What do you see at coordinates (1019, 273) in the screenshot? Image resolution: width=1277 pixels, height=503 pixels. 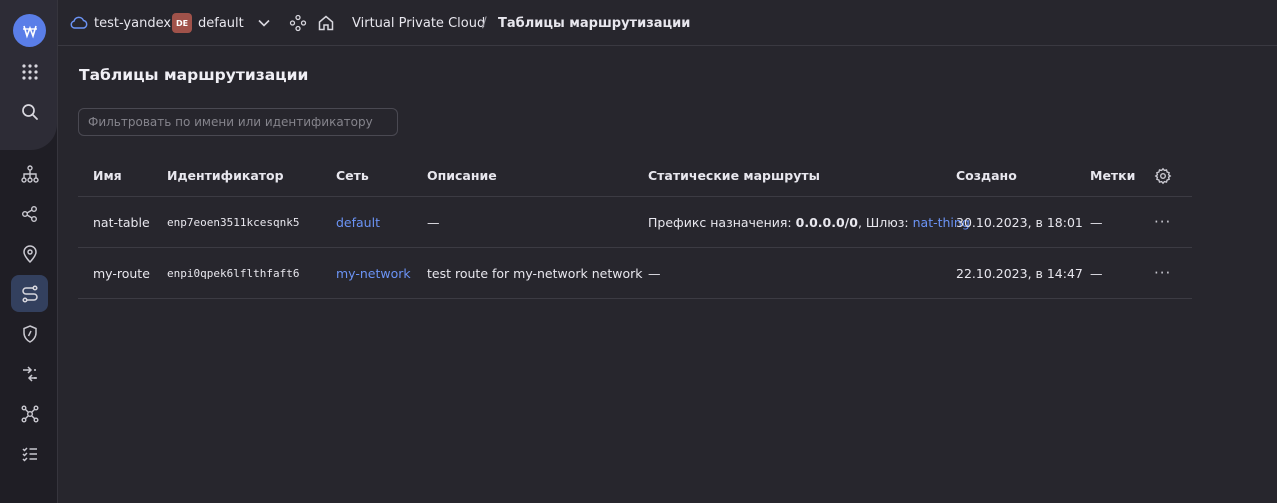 I see `row-created: 22.10.2023, в 14:47` at bounding box center [1019, 273].